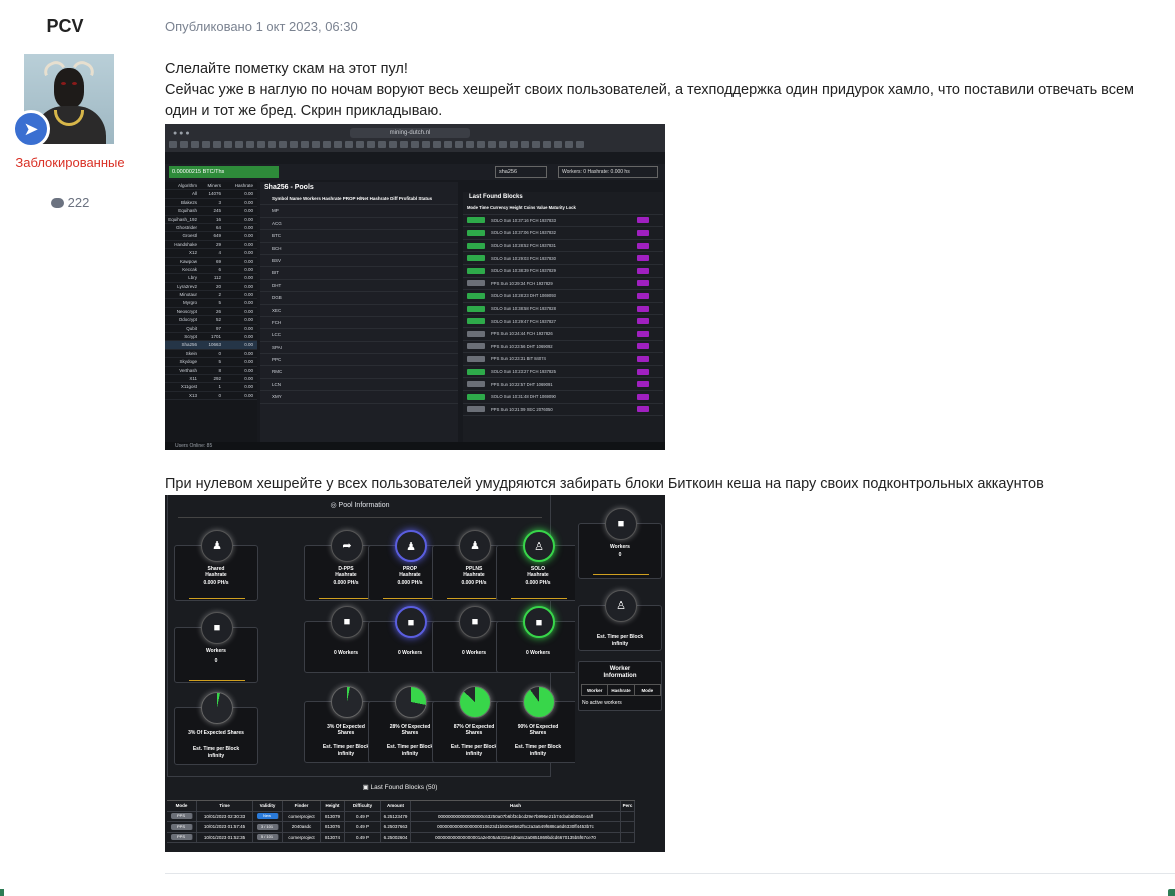  I want to click on algorithm-row: X11gost 1 0.00, so click(211, 387).